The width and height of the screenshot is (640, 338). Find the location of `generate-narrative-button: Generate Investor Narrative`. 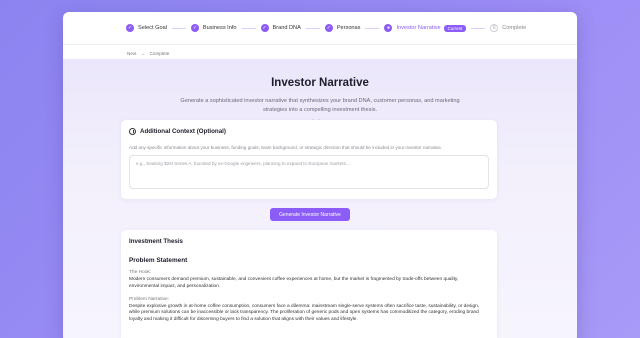

generate-narrative-button: Generate Investor Narrative is located at coordinates (310, 214).